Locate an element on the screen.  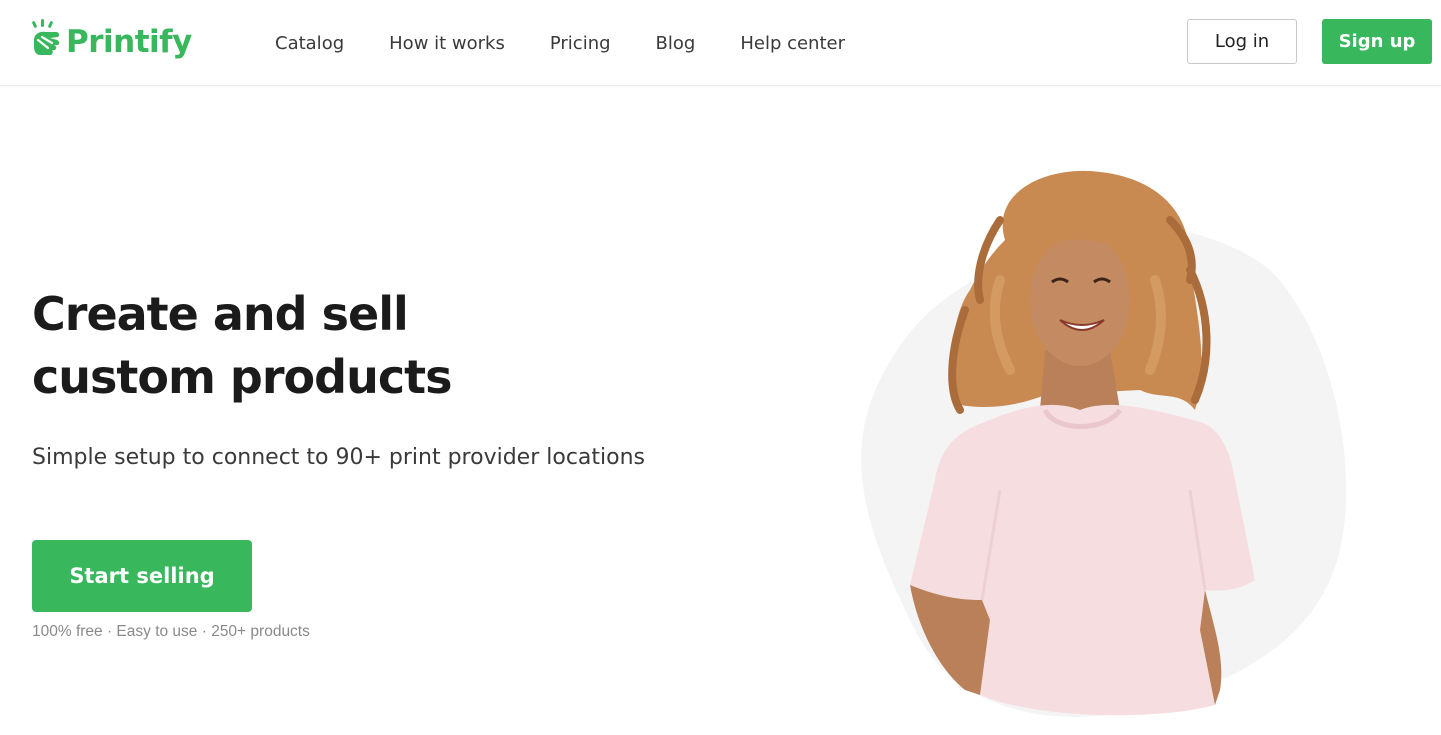
nav-link-how-it-works: How it works is located at coordinates (447, 43).